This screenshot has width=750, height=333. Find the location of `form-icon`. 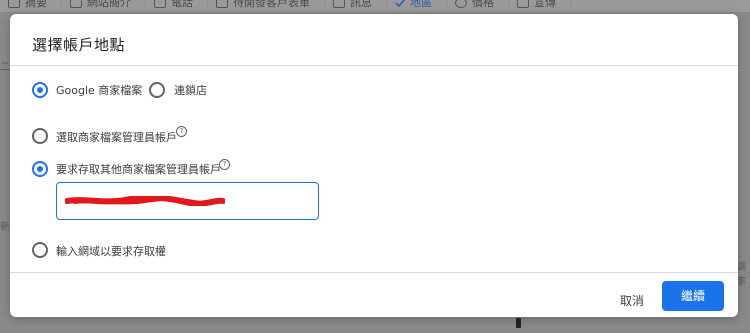

form-icon is located at coordinates (222, 4).